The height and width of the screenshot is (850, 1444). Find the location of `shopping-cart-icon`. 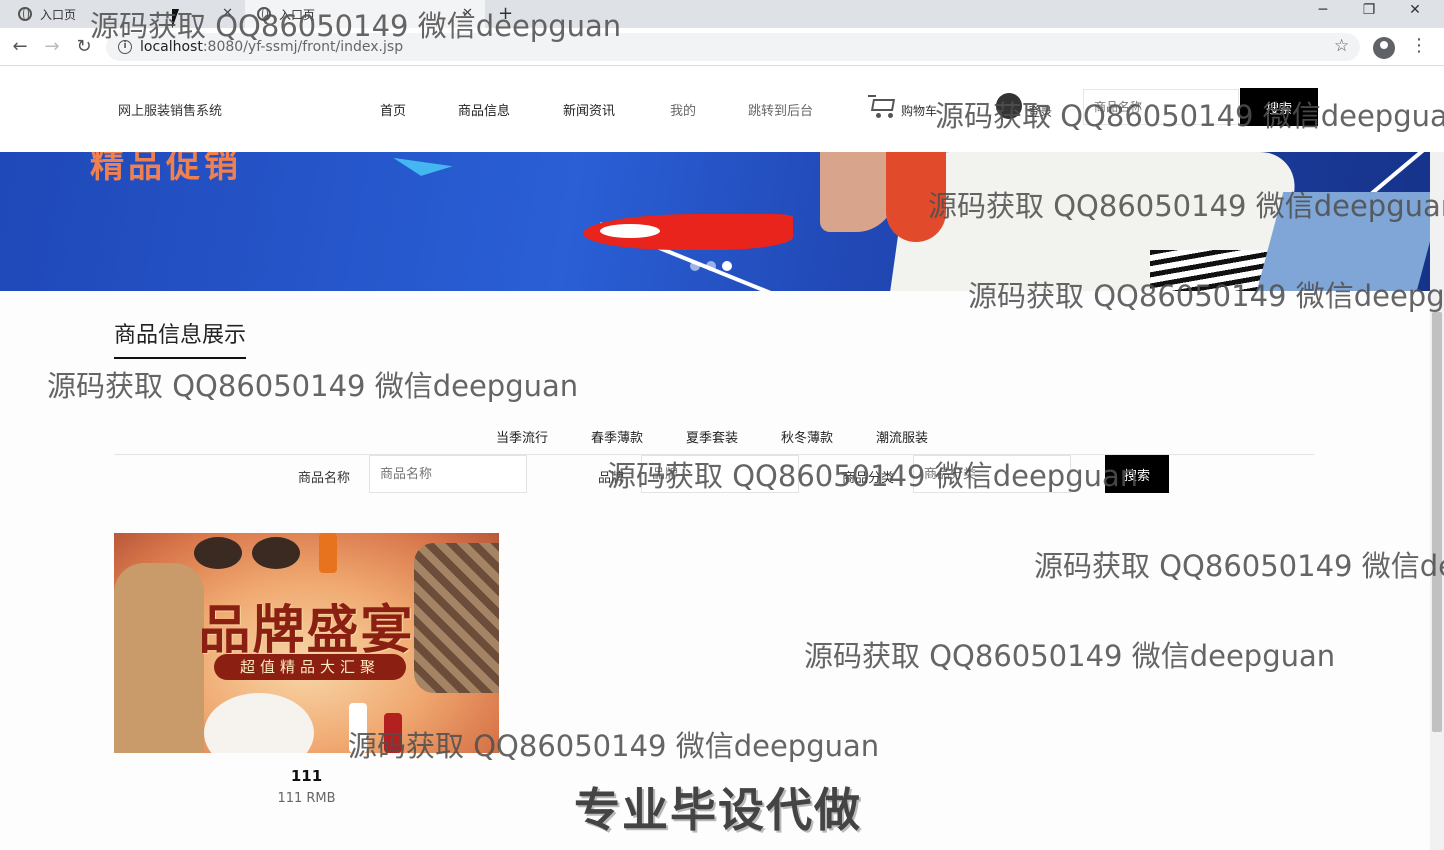

shopping-cart-icon is located at coordinates (883, 106).